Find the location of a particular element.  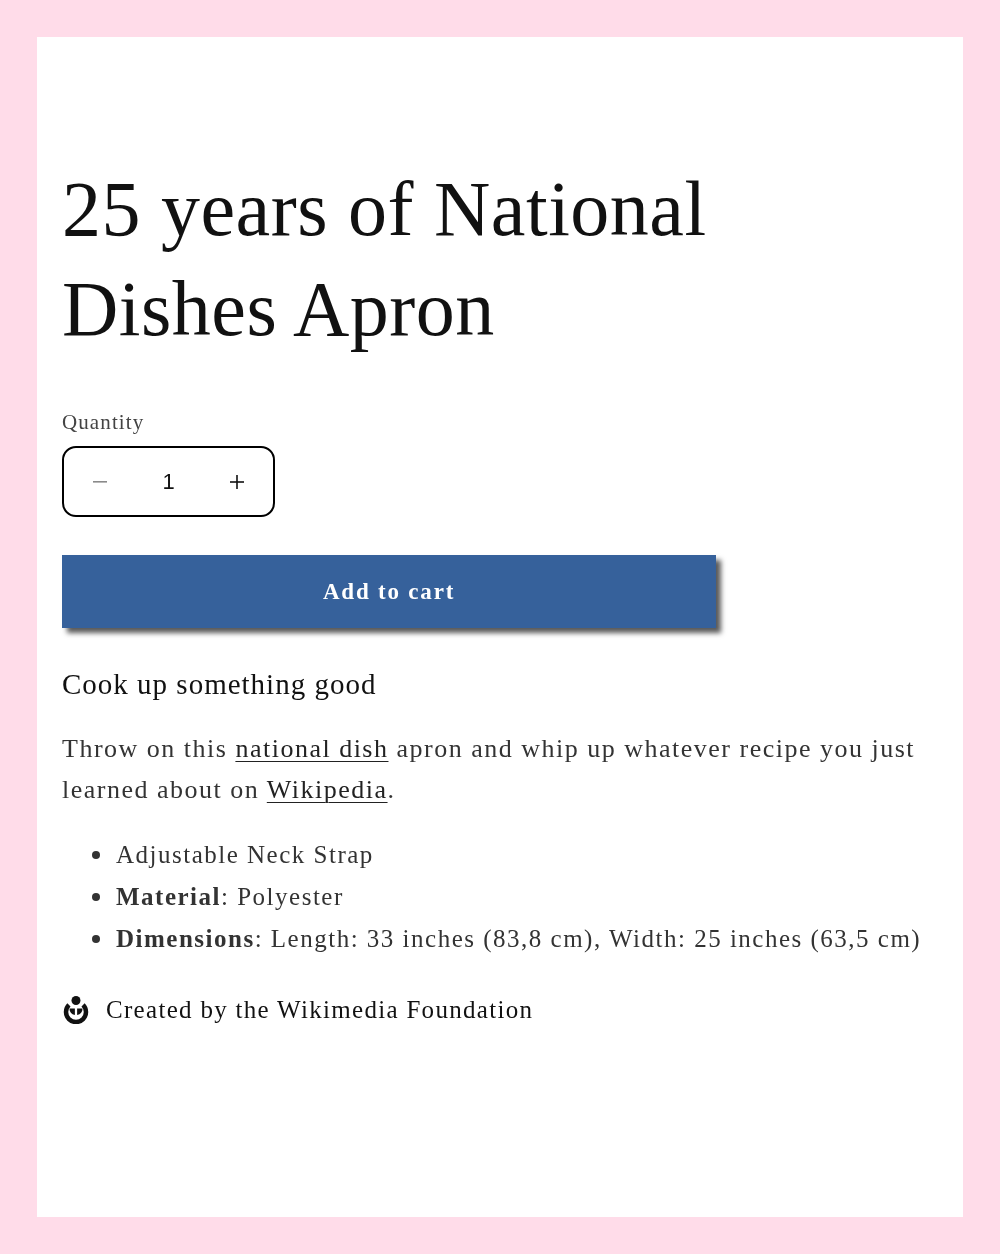

description-heading: Cook up something good is located at coordinates (219, 684).